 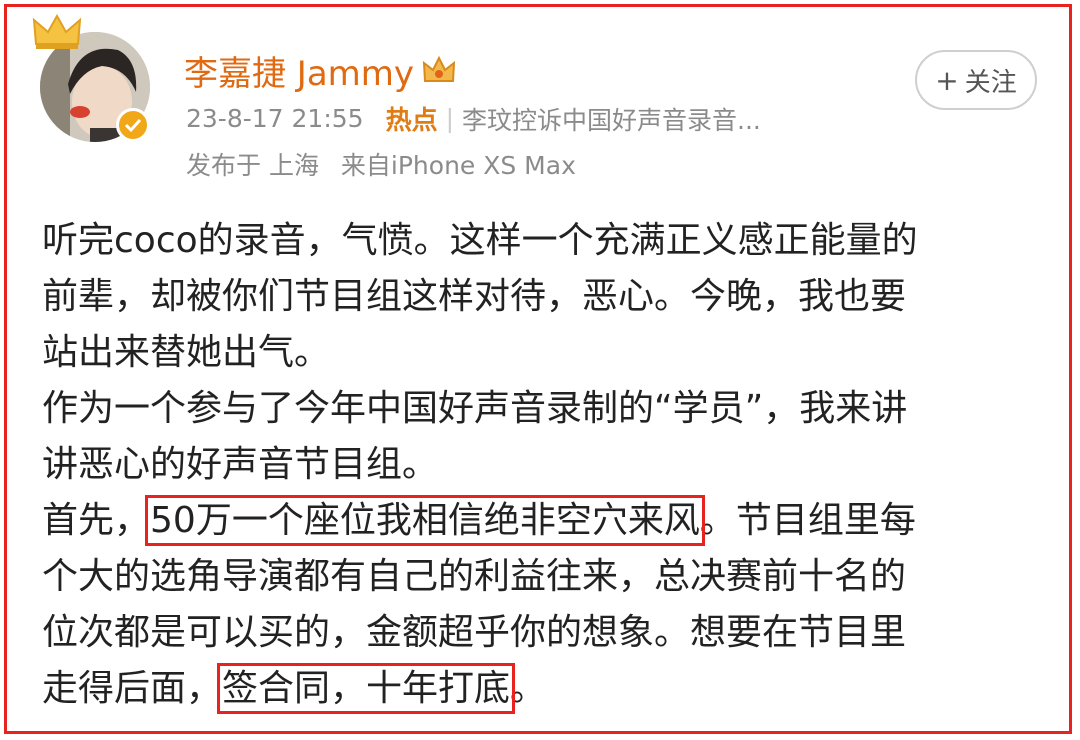 I want to click on follow-label: 关注, so click(x=990, y=82).